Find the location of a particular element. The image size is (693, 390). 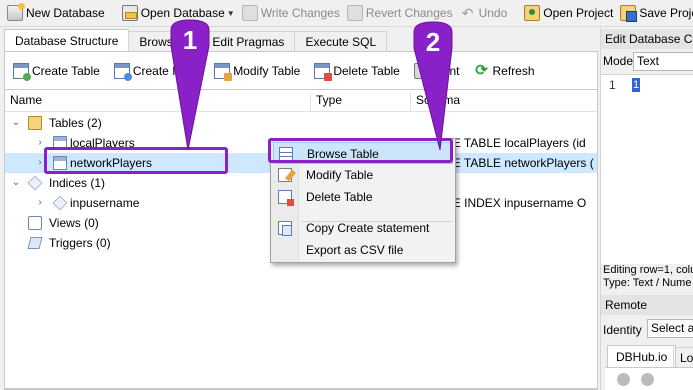

remote-toolbar is located at coordinates (649, 378).